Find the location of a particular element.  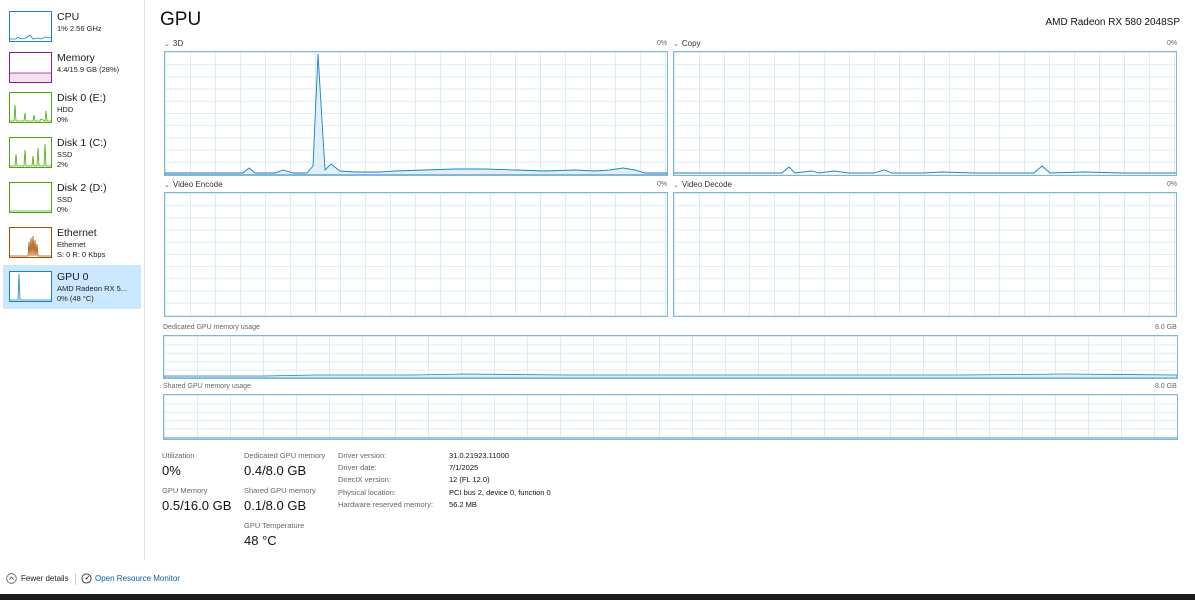

memory-mini-graph is located at coordinates (30, 67).